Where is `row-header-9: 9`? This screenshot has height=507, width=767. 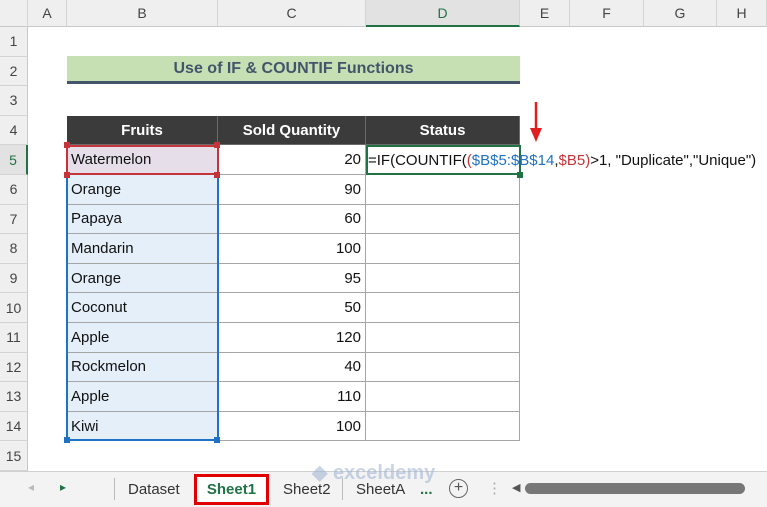
row-header-9: 9 is located at coordinates (14, 278).